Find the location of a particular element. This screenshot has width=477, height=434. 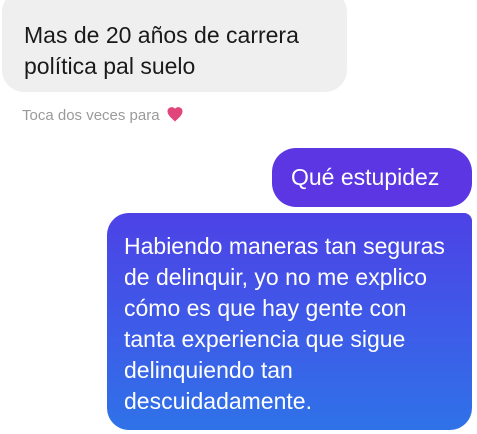

sent-message-bubble: Qué estupidez is located at coordinates (372, 177).